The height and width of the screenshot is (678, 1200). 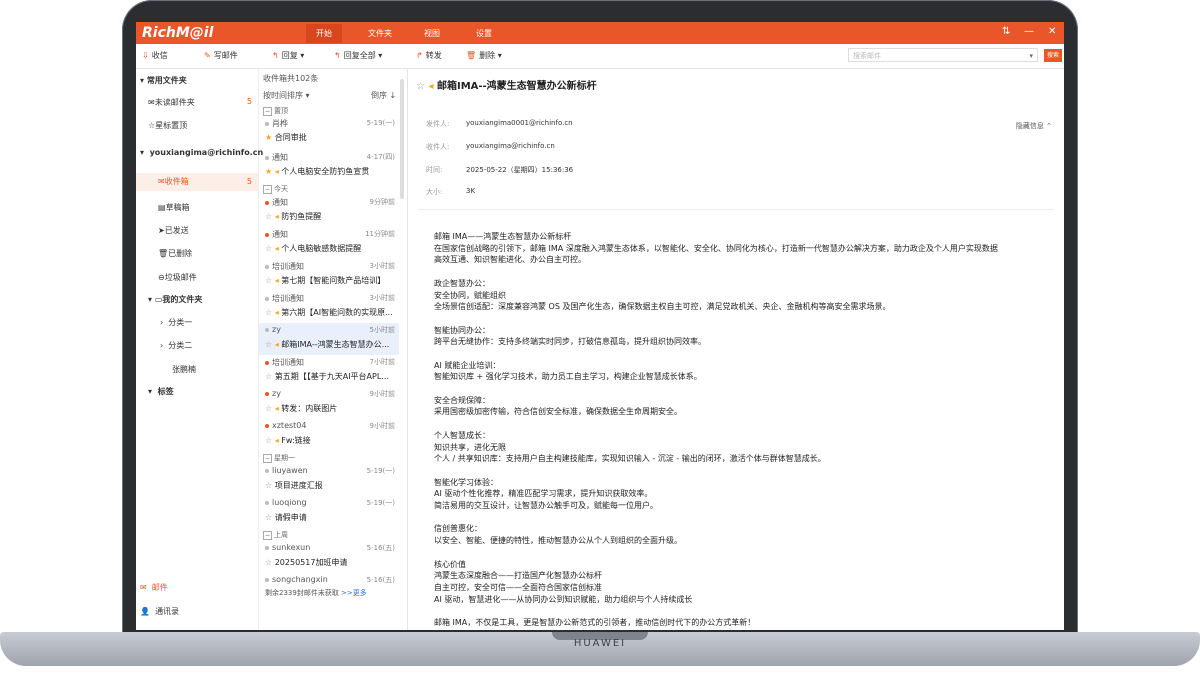 What do you see at coordinates (329, 166) in the screenshot?
I see `list-item: 通知 4-17(四) ★ ◂ 个人电脑安全防钓鱼宣贯` at bounding box center [329, 166].